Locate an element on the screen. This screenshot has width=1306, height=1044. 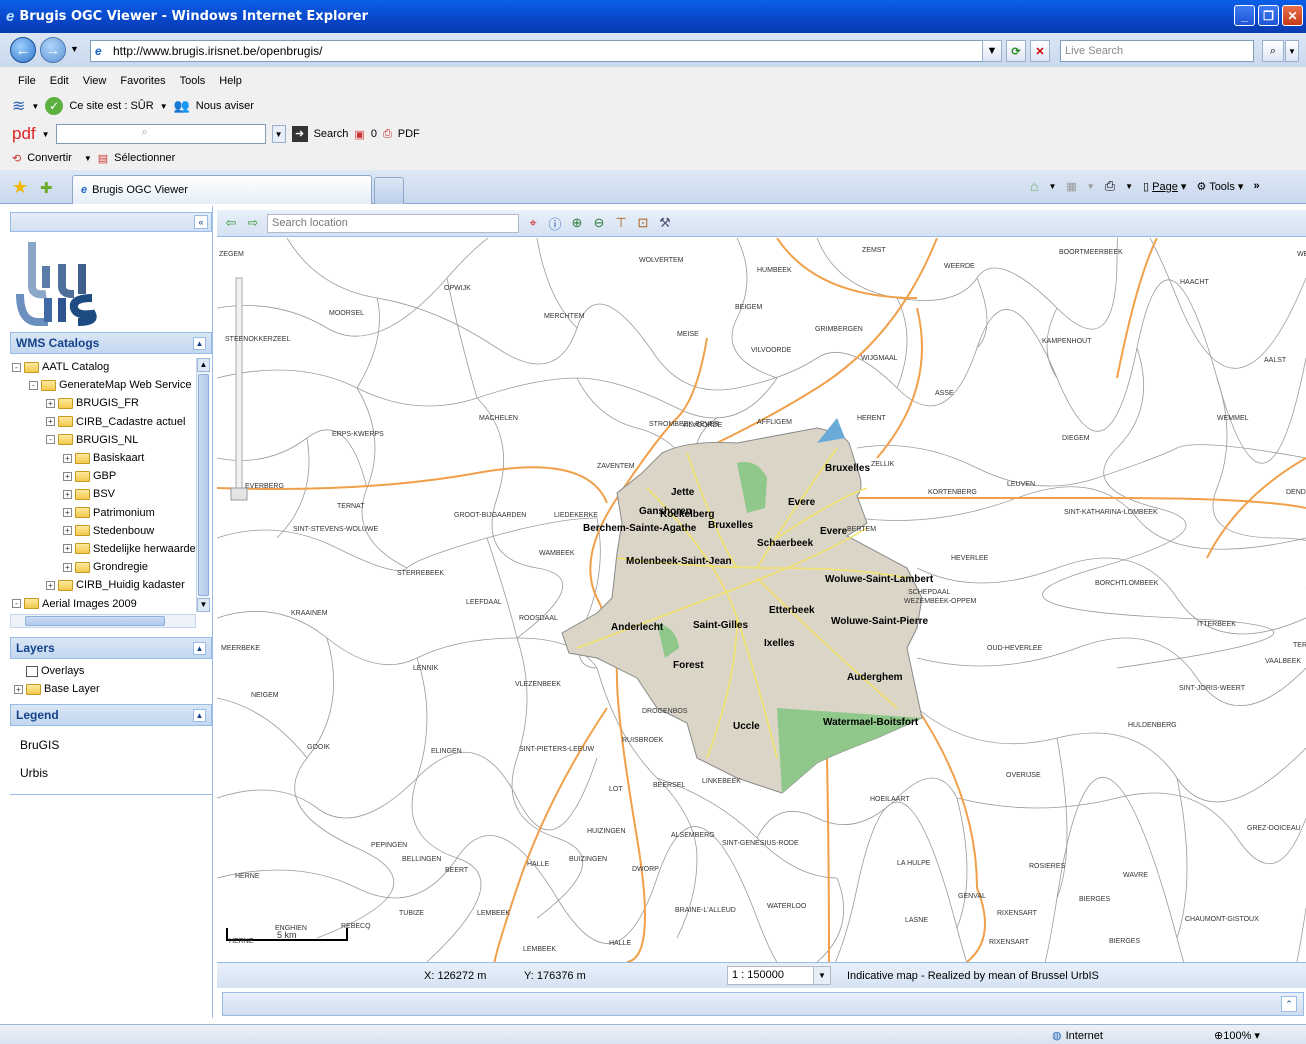
commune-label: Saint-Gilles is located at coordinates (720, 625).